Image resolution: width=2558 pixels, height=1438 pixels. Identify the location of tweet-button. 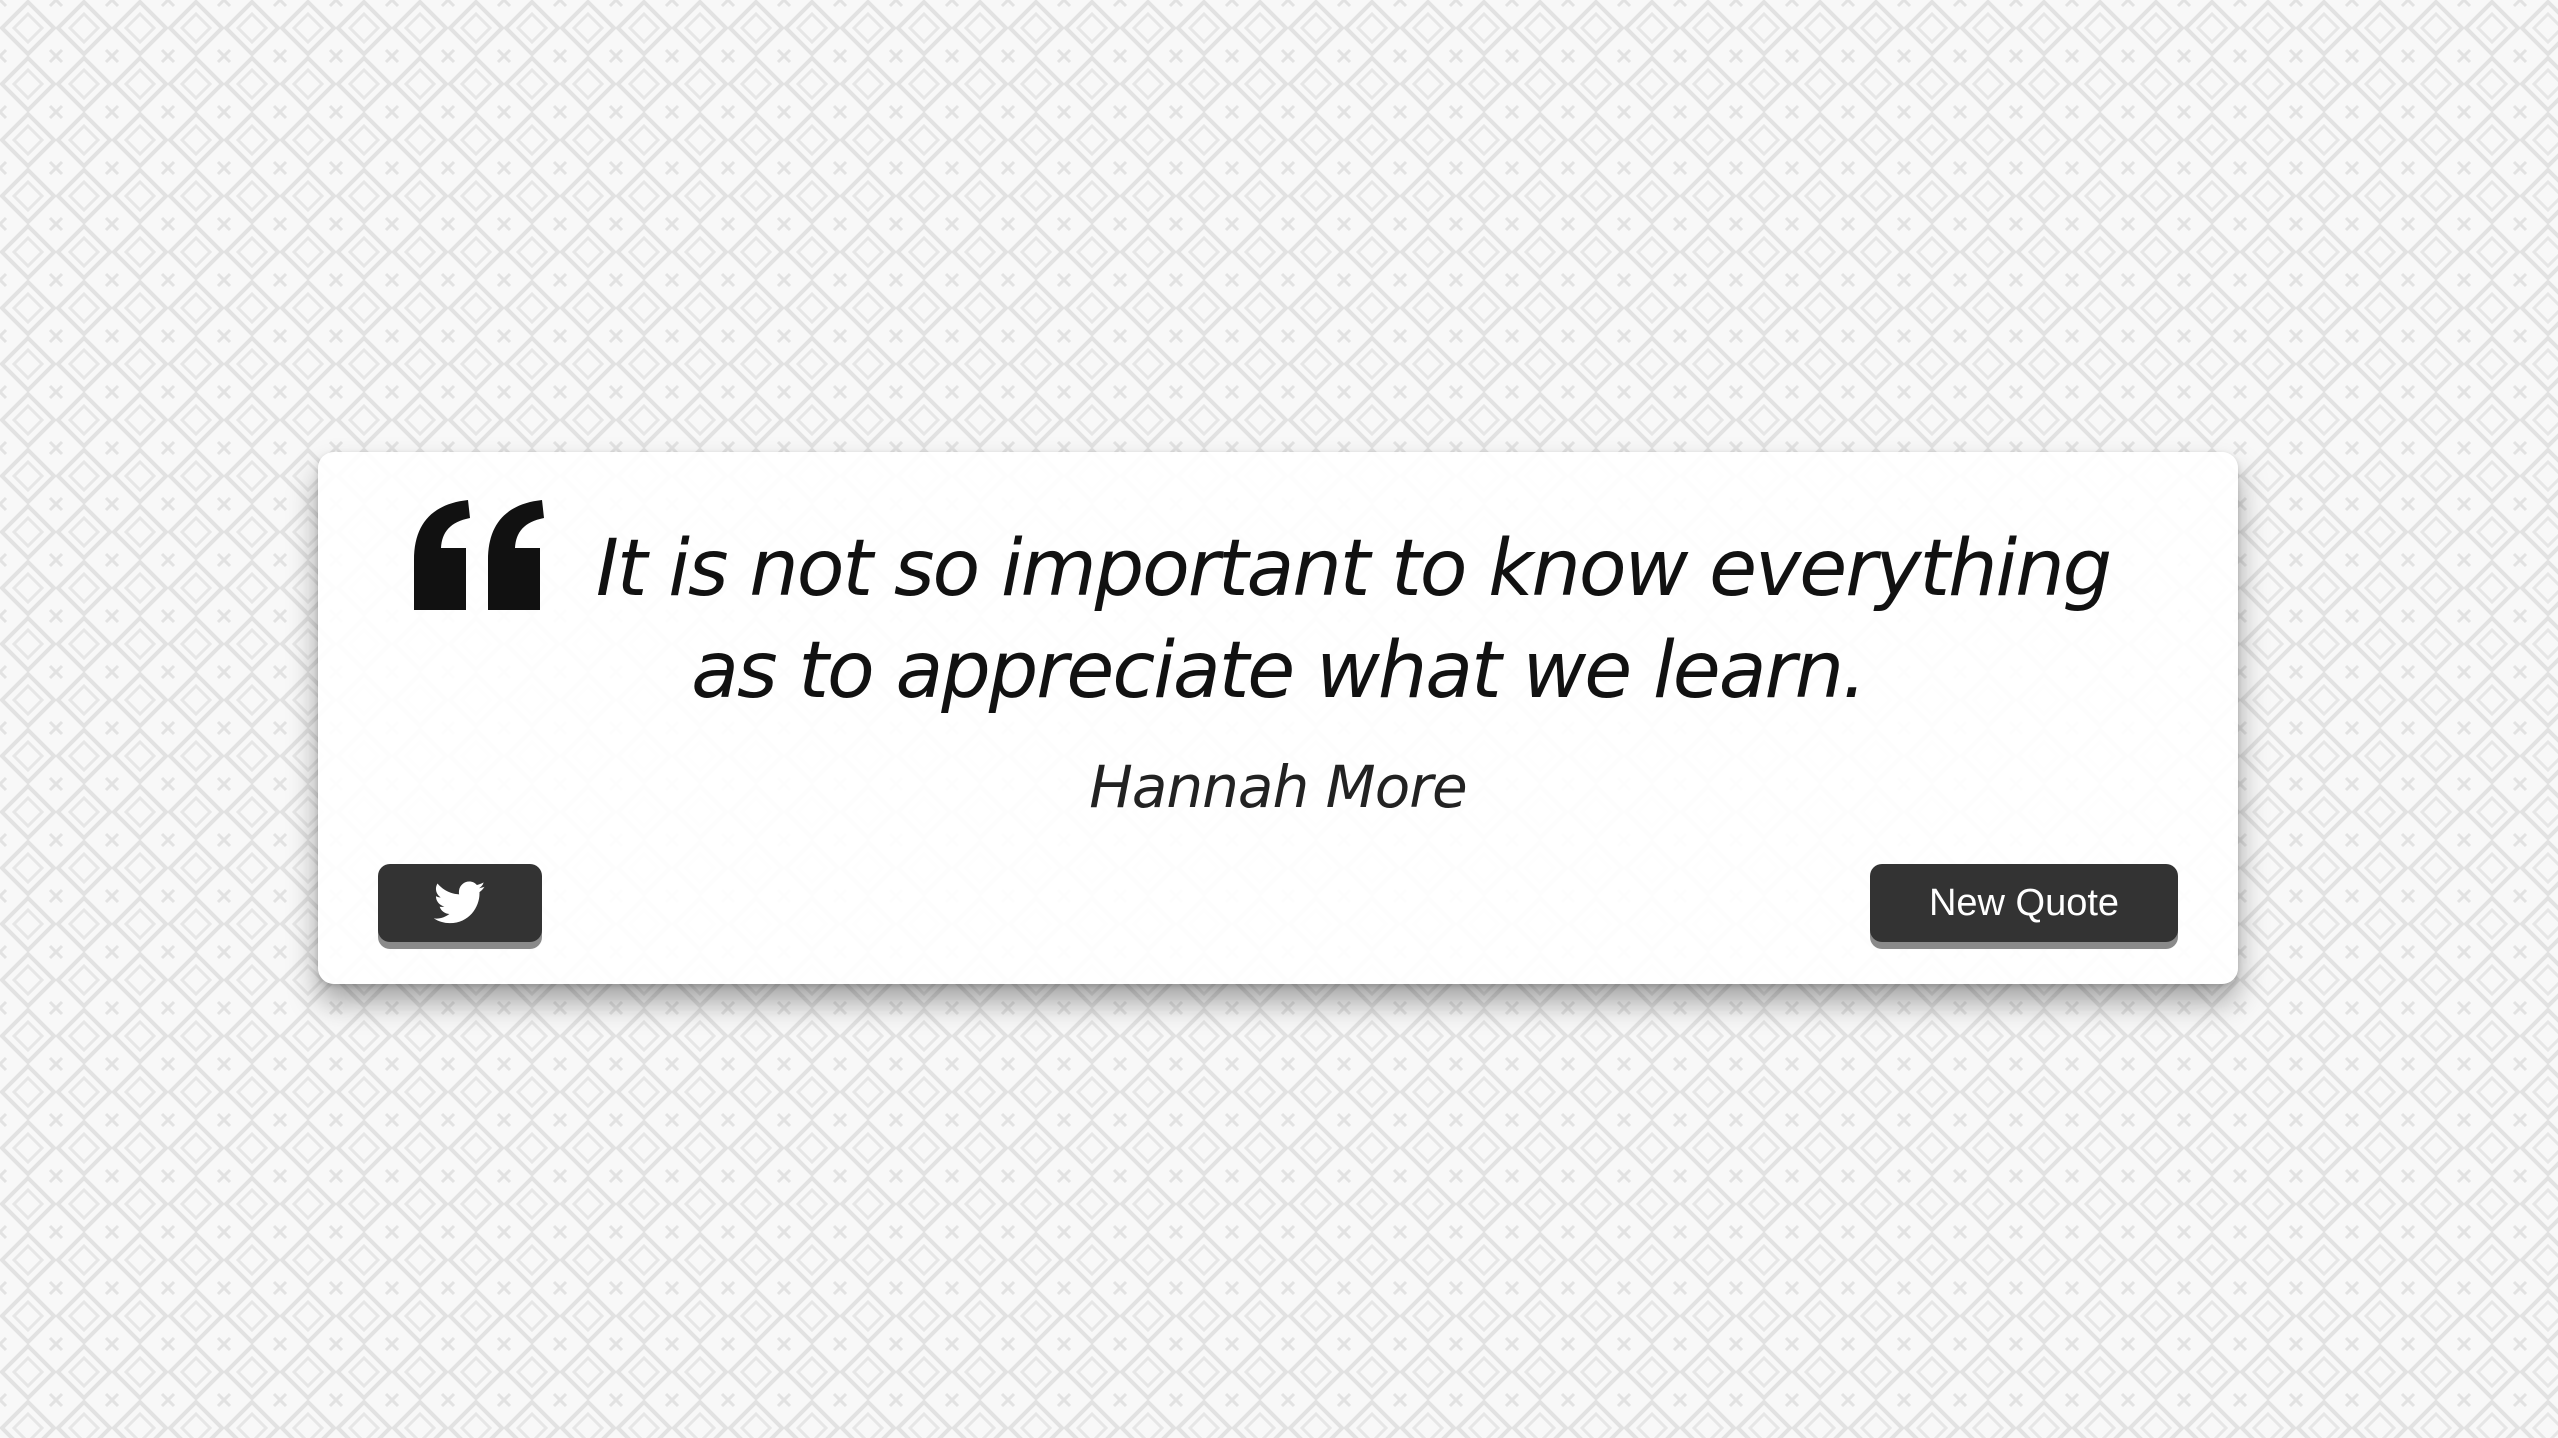
(460, 903).